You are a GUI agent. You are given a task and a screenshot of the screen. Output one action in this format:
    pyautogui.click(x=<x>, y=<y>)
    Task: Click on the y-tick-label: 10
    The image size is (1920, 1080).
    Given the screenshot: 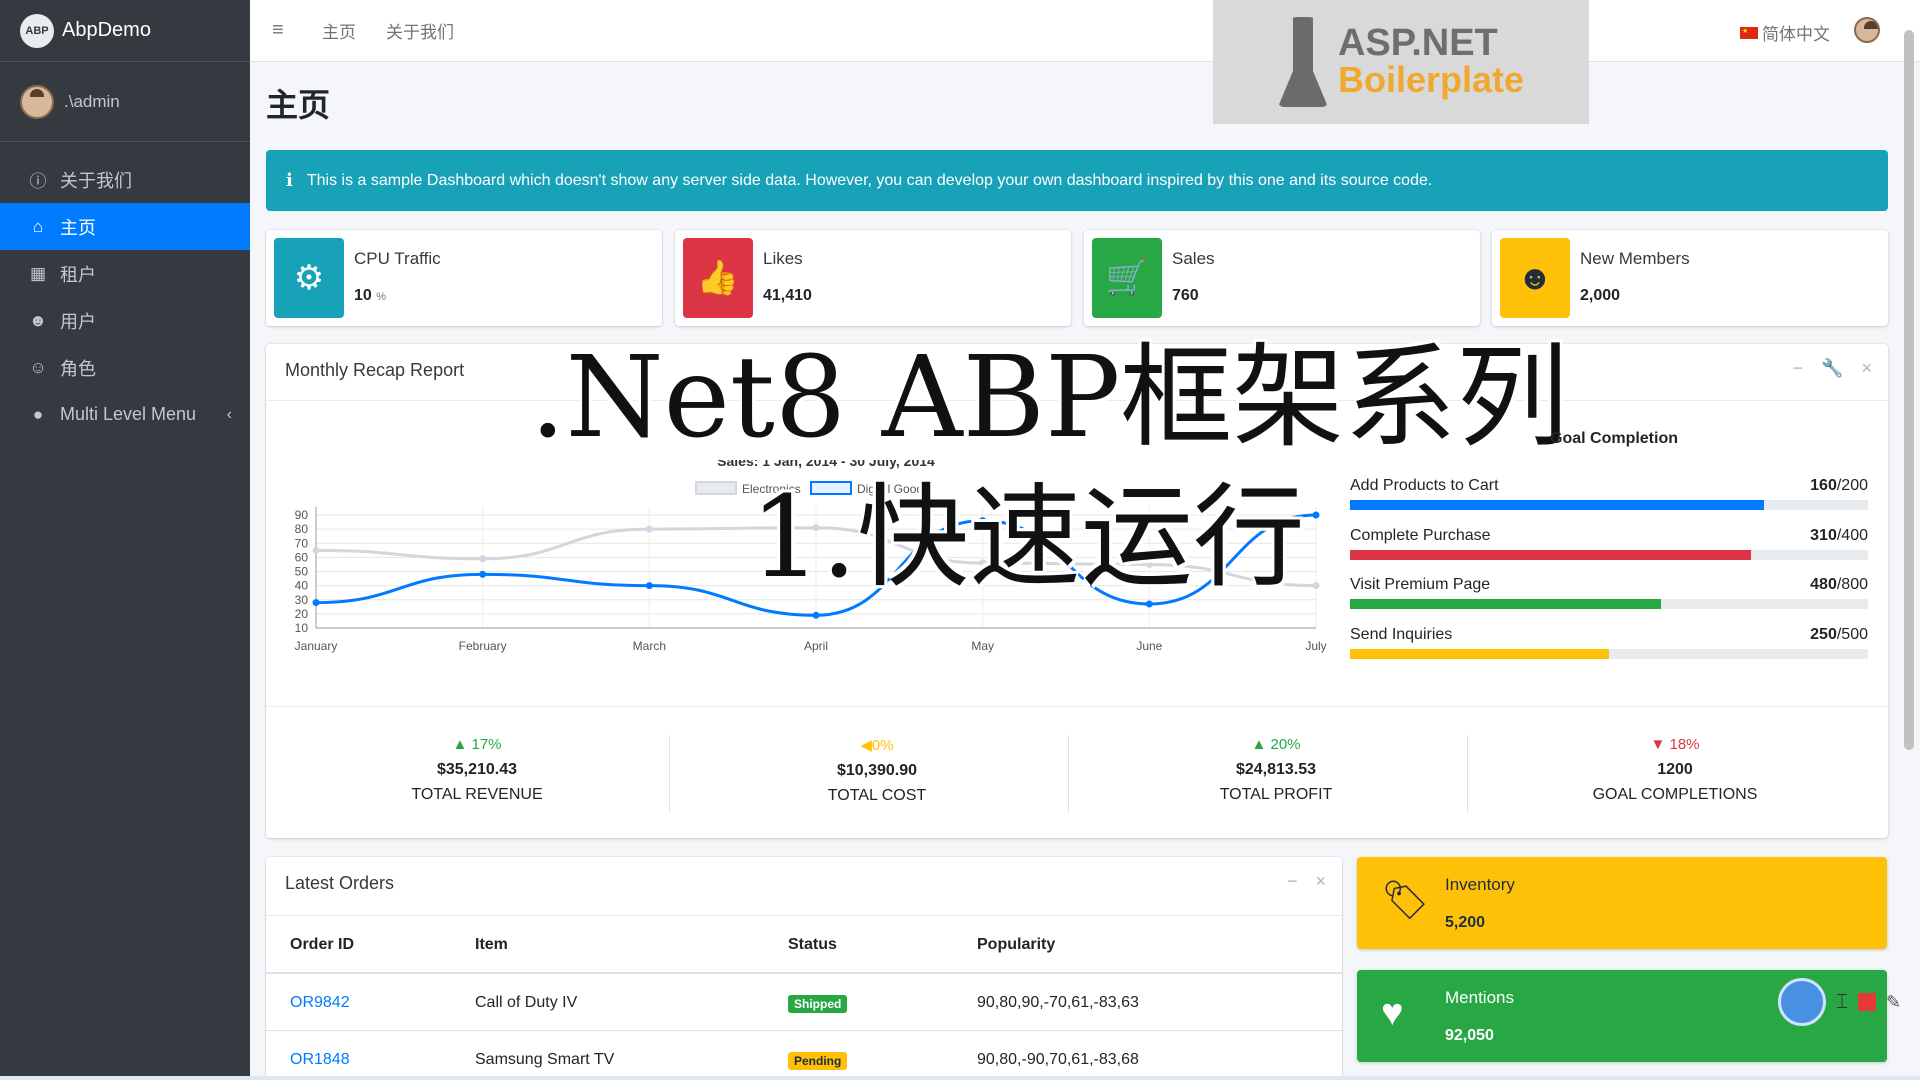 What is the action you would take?
    pyautogui.click(x=302, y=628)
    